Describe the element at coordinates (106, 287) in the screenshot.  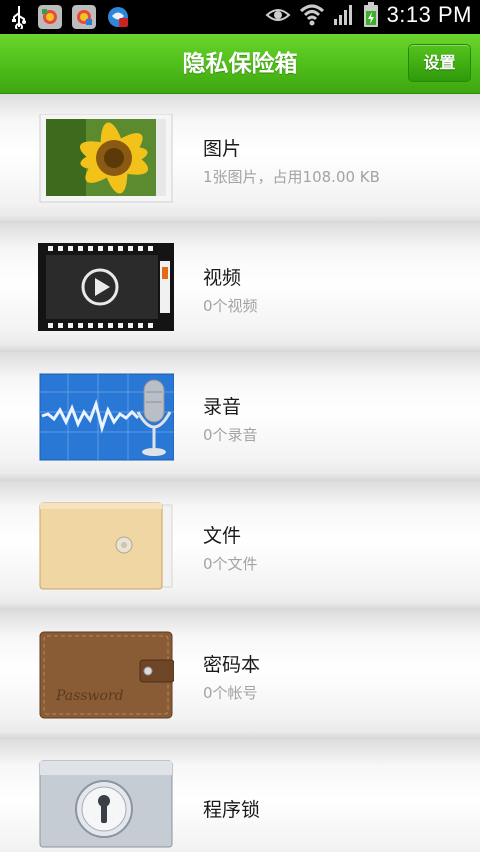
I see `video-film-icon` at that location.